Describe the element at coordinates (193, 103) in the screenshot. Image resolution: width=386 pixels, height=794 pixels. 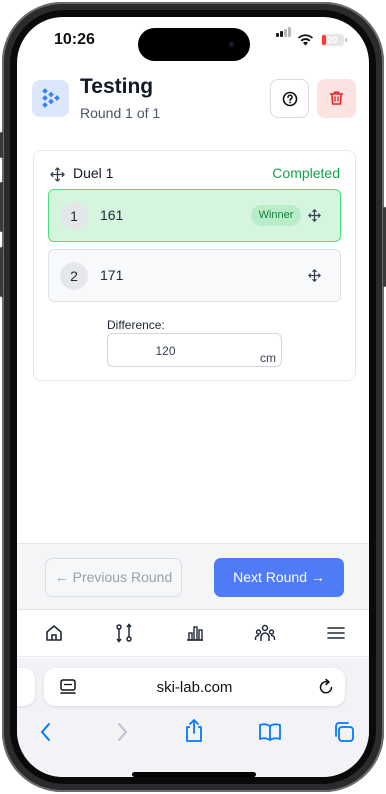
I see `app-header: Testing Round 1 of 1` at that location.